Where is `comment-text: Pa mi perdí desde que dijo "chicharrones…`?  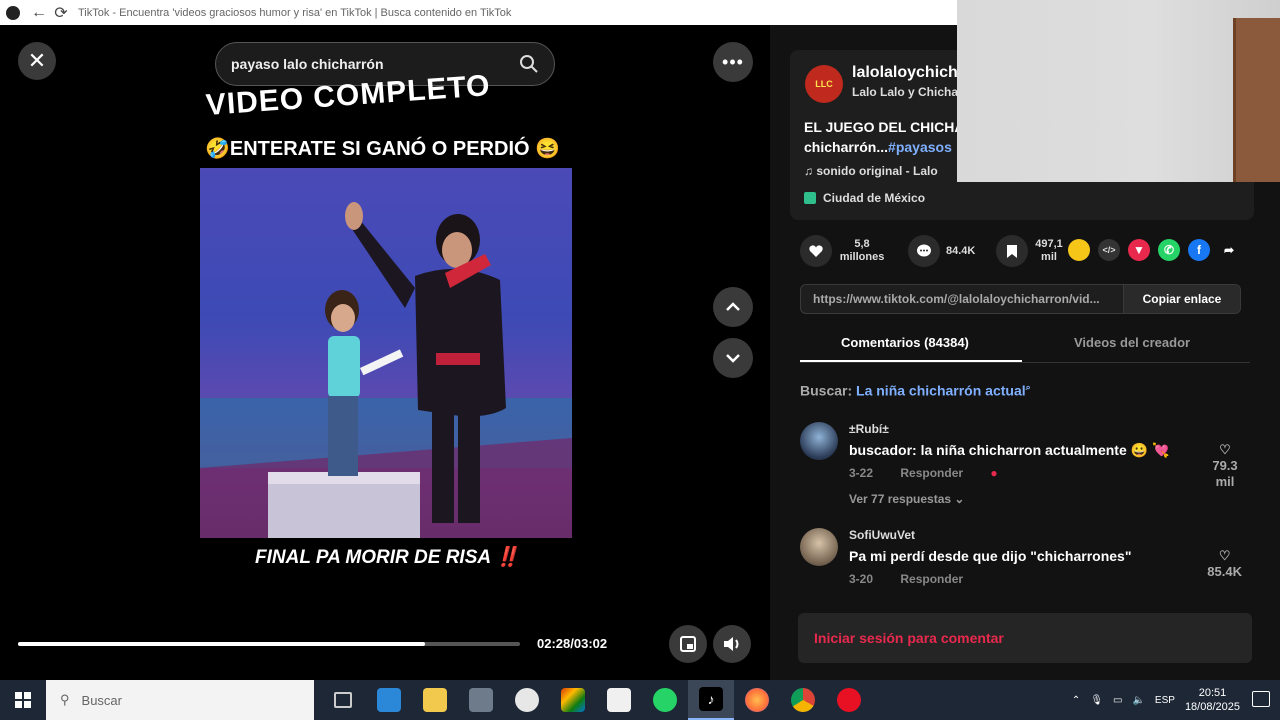
comment-text: Pa mi perdí desde que dijo "chicharrones… is located at coordinates (990, 556).